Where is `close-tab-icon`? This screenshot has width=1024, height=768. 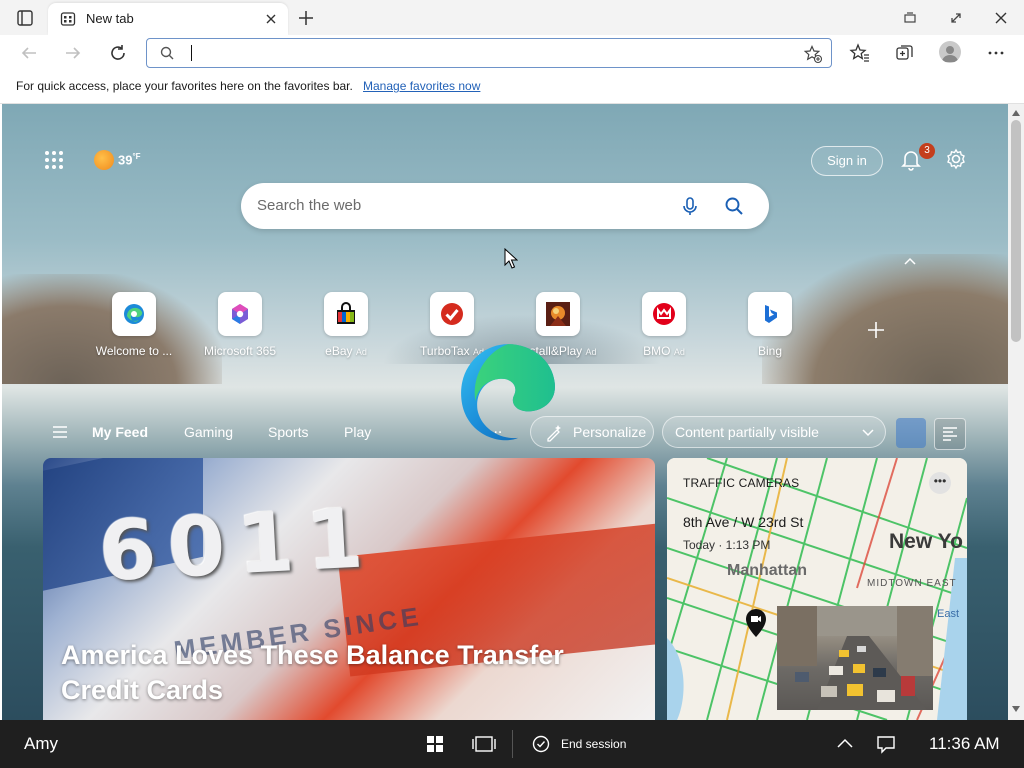
close-tab-icon is located at coordinates (271, 19).